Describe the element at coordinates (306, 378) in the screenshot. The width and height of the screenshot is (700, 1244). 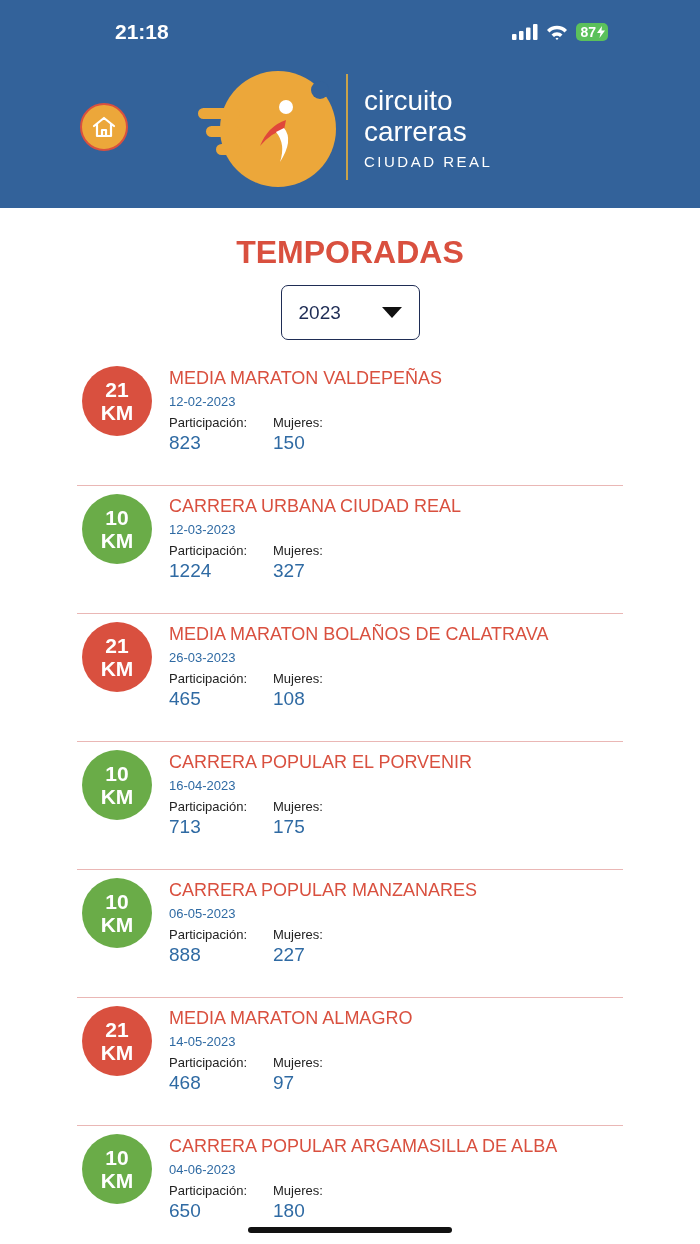
I see `race-name: MEDIA MARATON VALDEPEÑAS` at that location.